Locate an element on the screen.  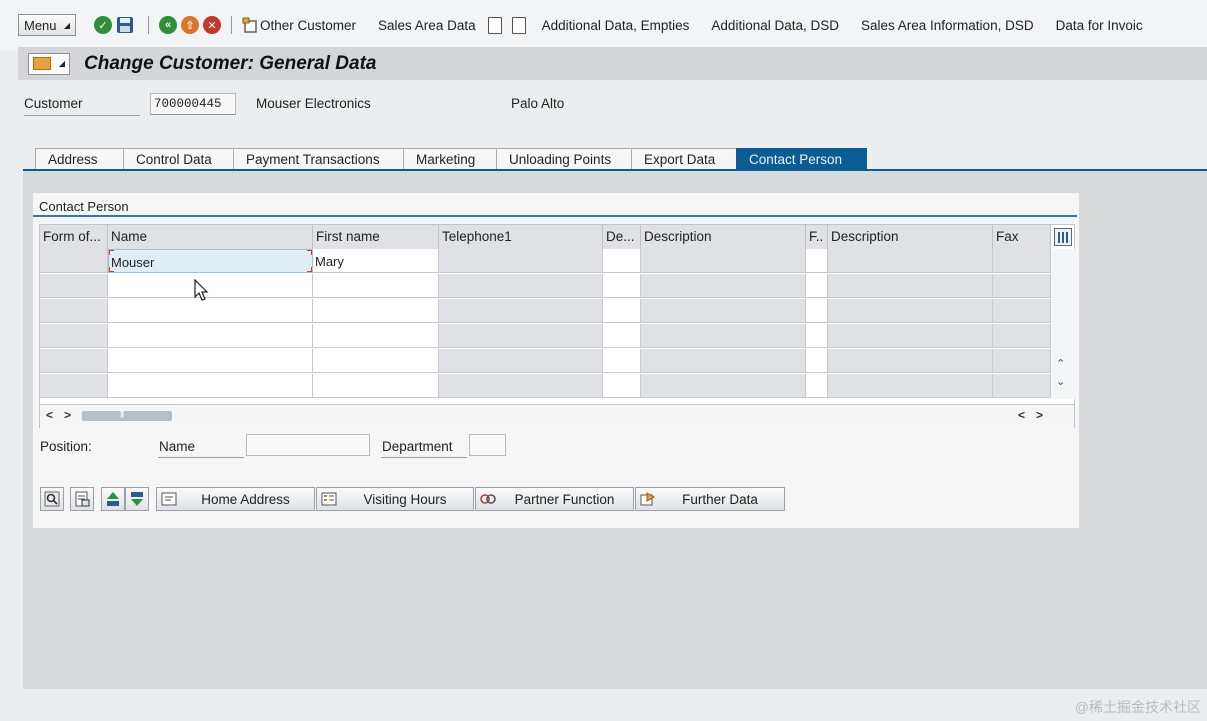
other-customer-link: Other Customer is located at coordinates (308, 25).